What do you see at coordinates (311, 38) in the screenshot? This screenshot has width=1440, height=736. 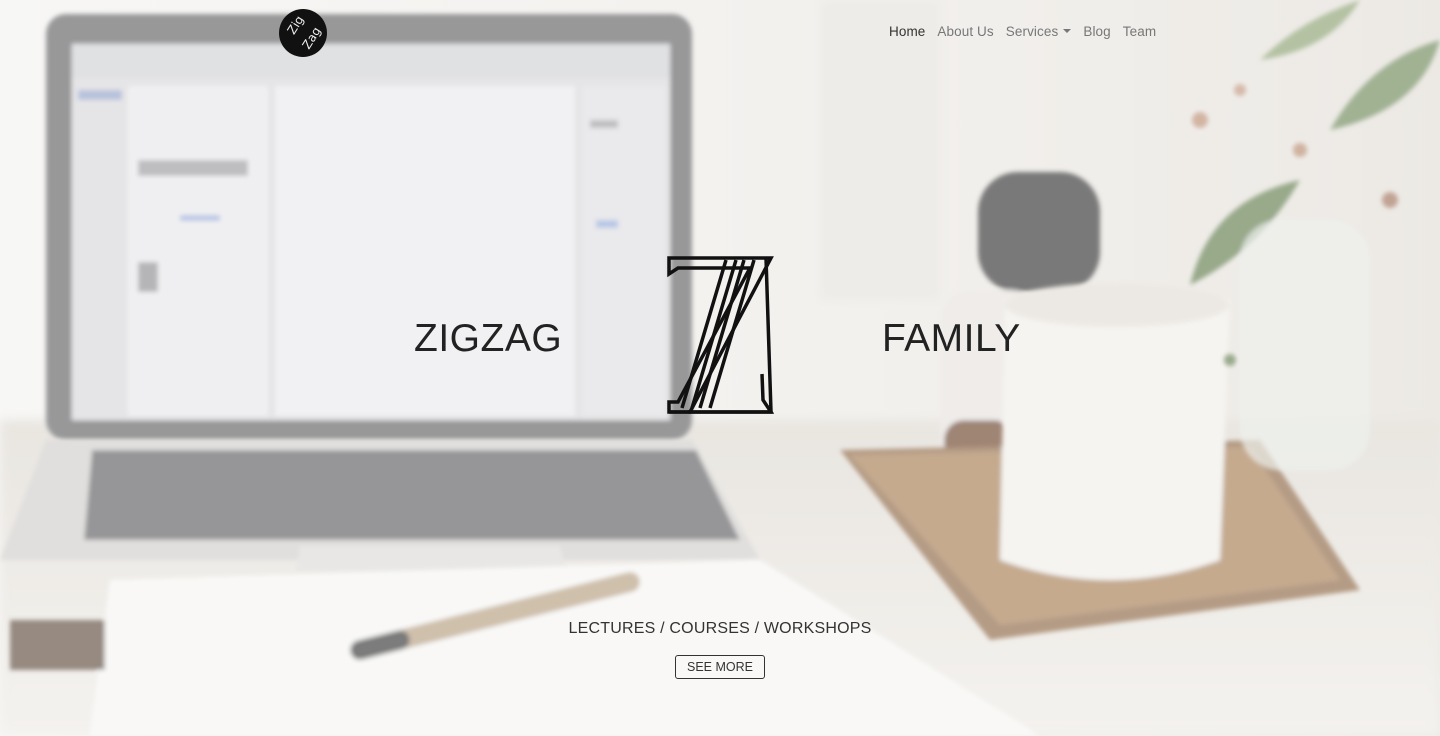 I see `logo-text-bottom: Zag` at bounding box center [311, 38].